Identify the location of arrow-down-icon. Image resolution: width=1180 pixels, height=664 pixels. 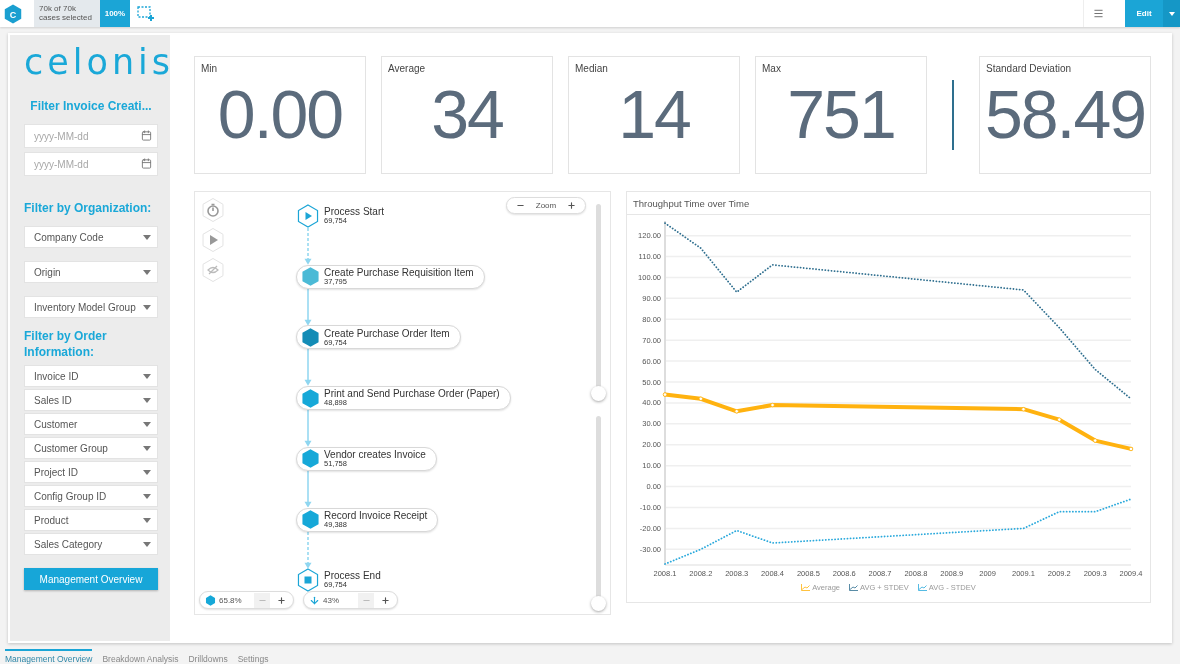
(314, 600).